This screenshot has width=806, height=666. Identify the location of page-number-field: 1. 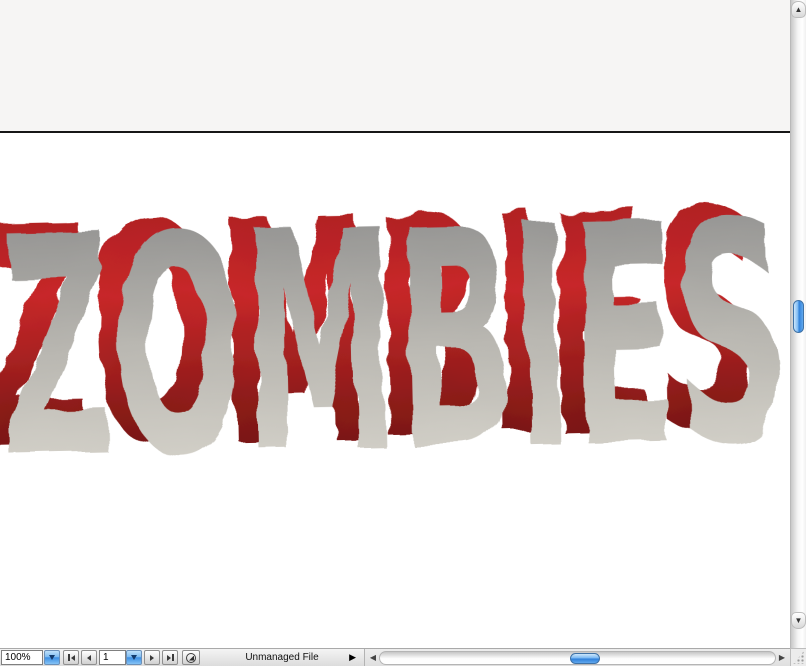
(112, 657).